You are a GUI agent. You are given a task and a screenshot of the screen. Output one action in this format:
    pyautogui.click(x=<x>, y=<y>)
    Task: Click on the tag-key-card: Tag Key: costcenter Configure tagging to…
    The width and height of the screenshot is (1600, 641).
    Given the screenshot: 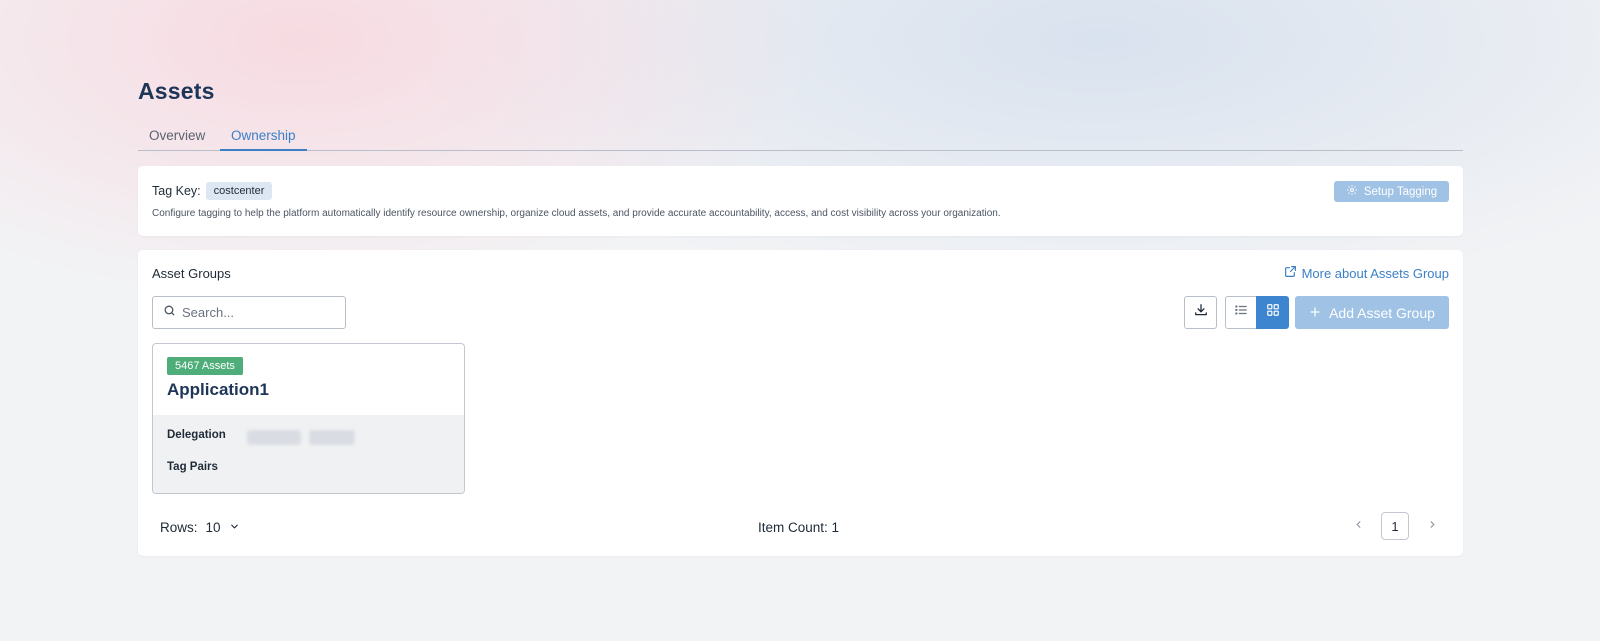 What is the action you would take?
    pyautogui.click(x=800, y=201)
    